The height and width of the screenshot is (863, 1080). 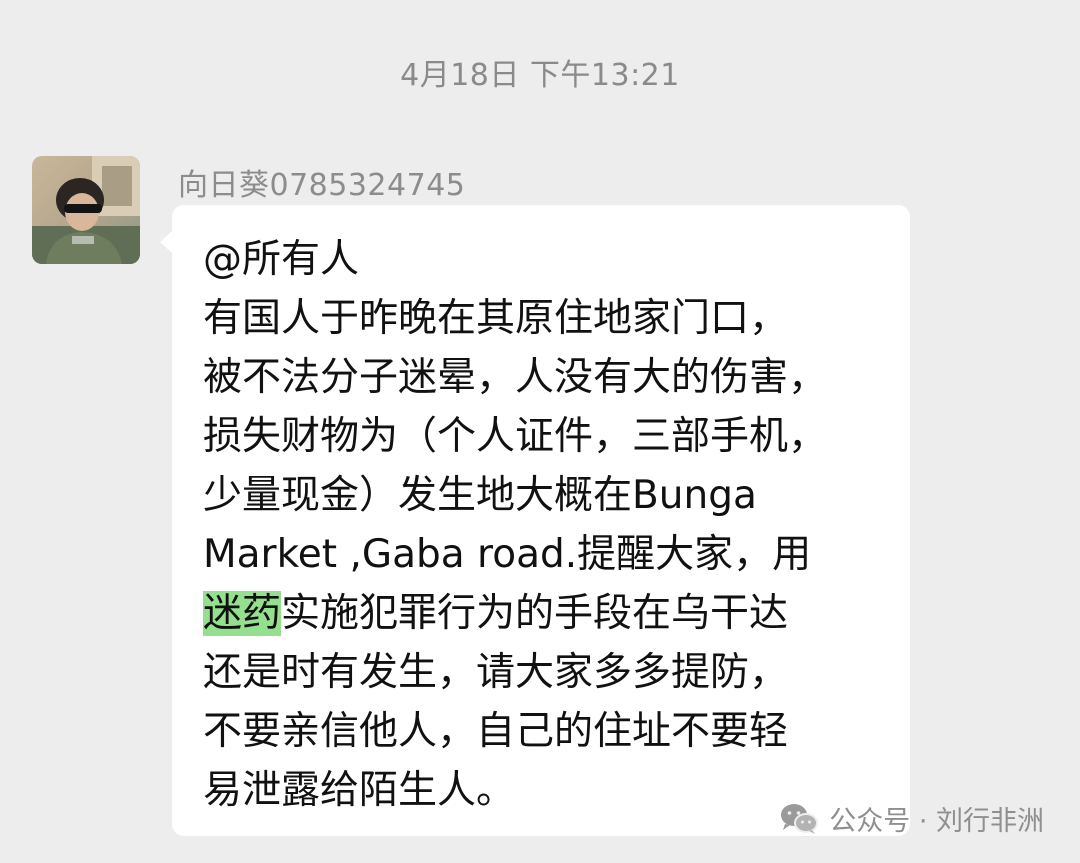 I want to click on message-line: 损失财物为（个人证件，三部手机，, so click(x=515, y=436).